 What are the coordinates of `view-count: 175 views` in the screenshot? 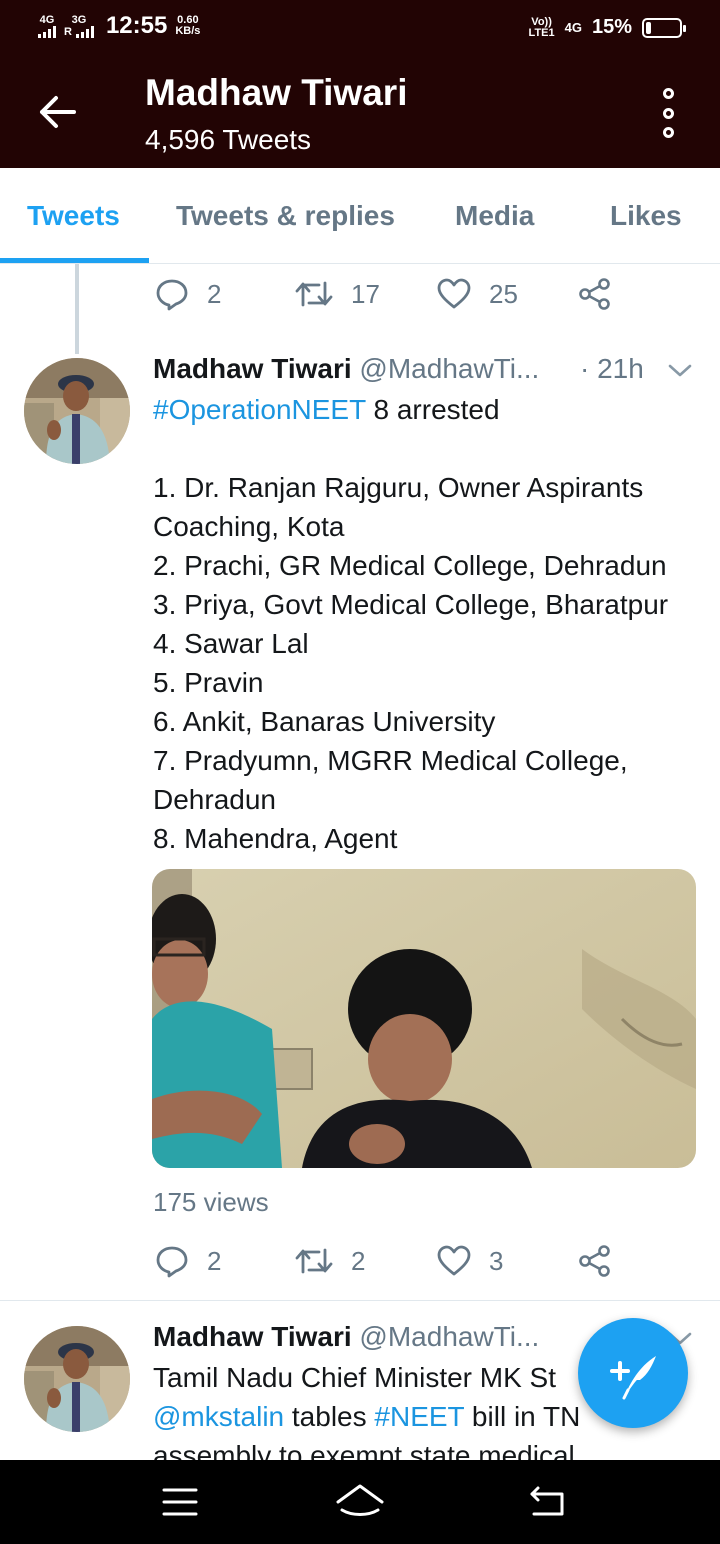 It's located at (211, 1202).